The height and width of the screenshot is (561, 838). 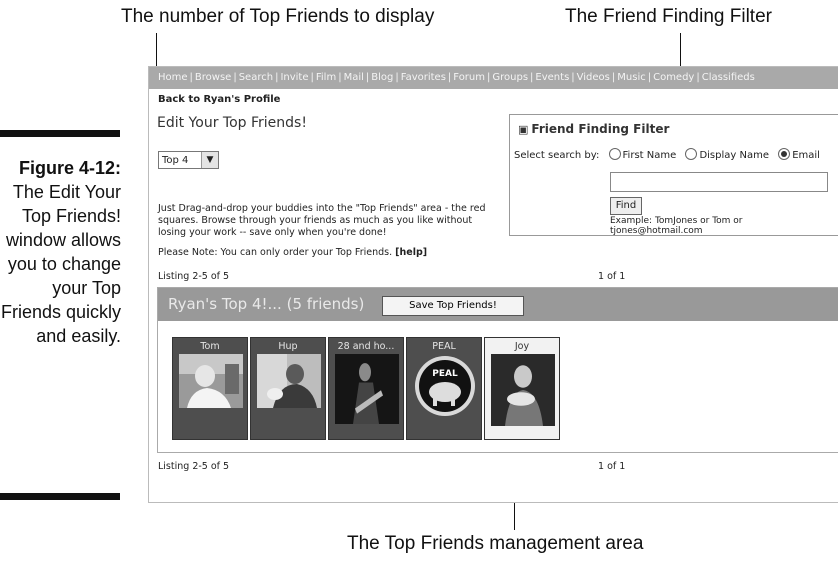 I want to click on example-line-2: tjones@hotmail.com, so click(x=656, y=231).